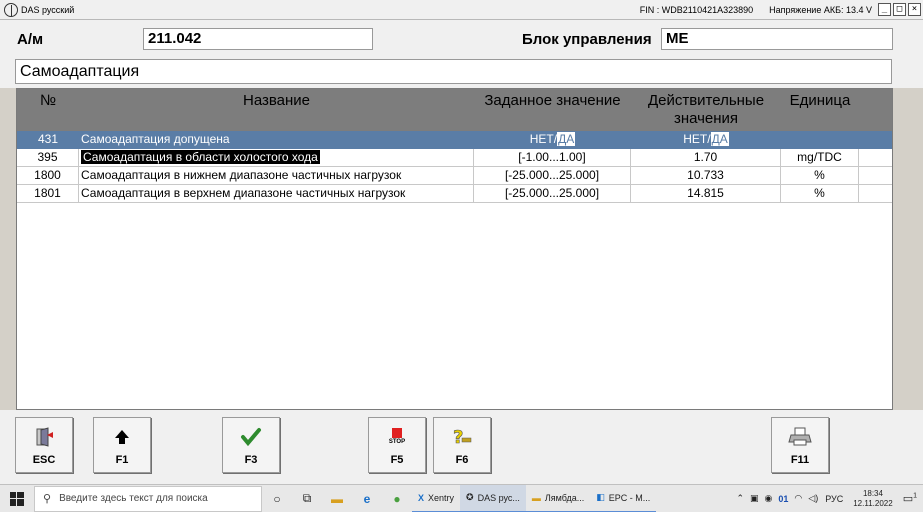  I want to click on f5-button: STOP F5, so click(397, 445).